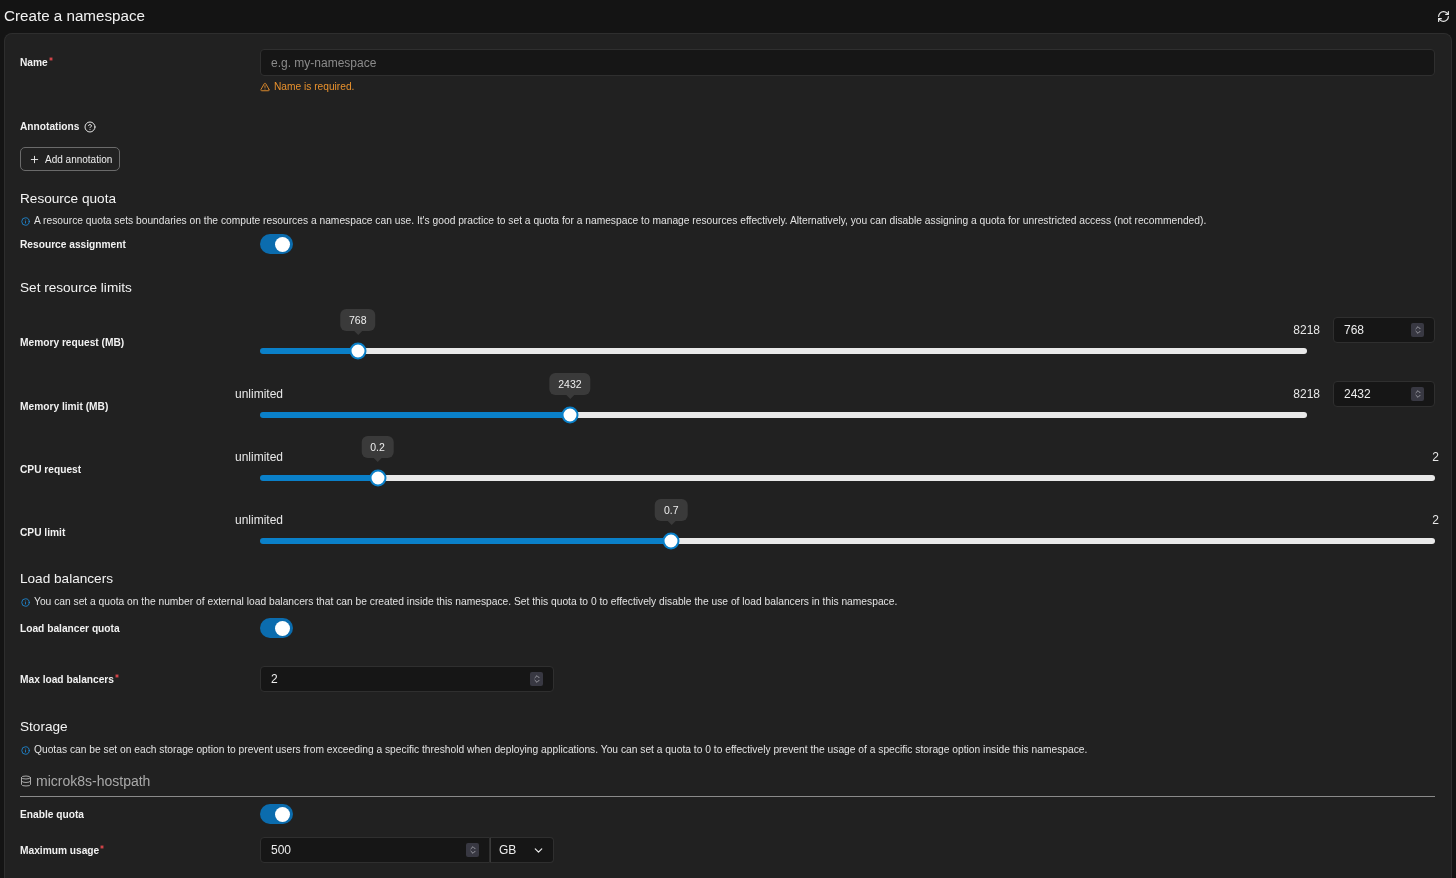 This screenshot has width=1456, height=878. What do you see at coordinates (407, 679) in the screenshot?
I see `number-input: 2` at bounding box center [407, 679].